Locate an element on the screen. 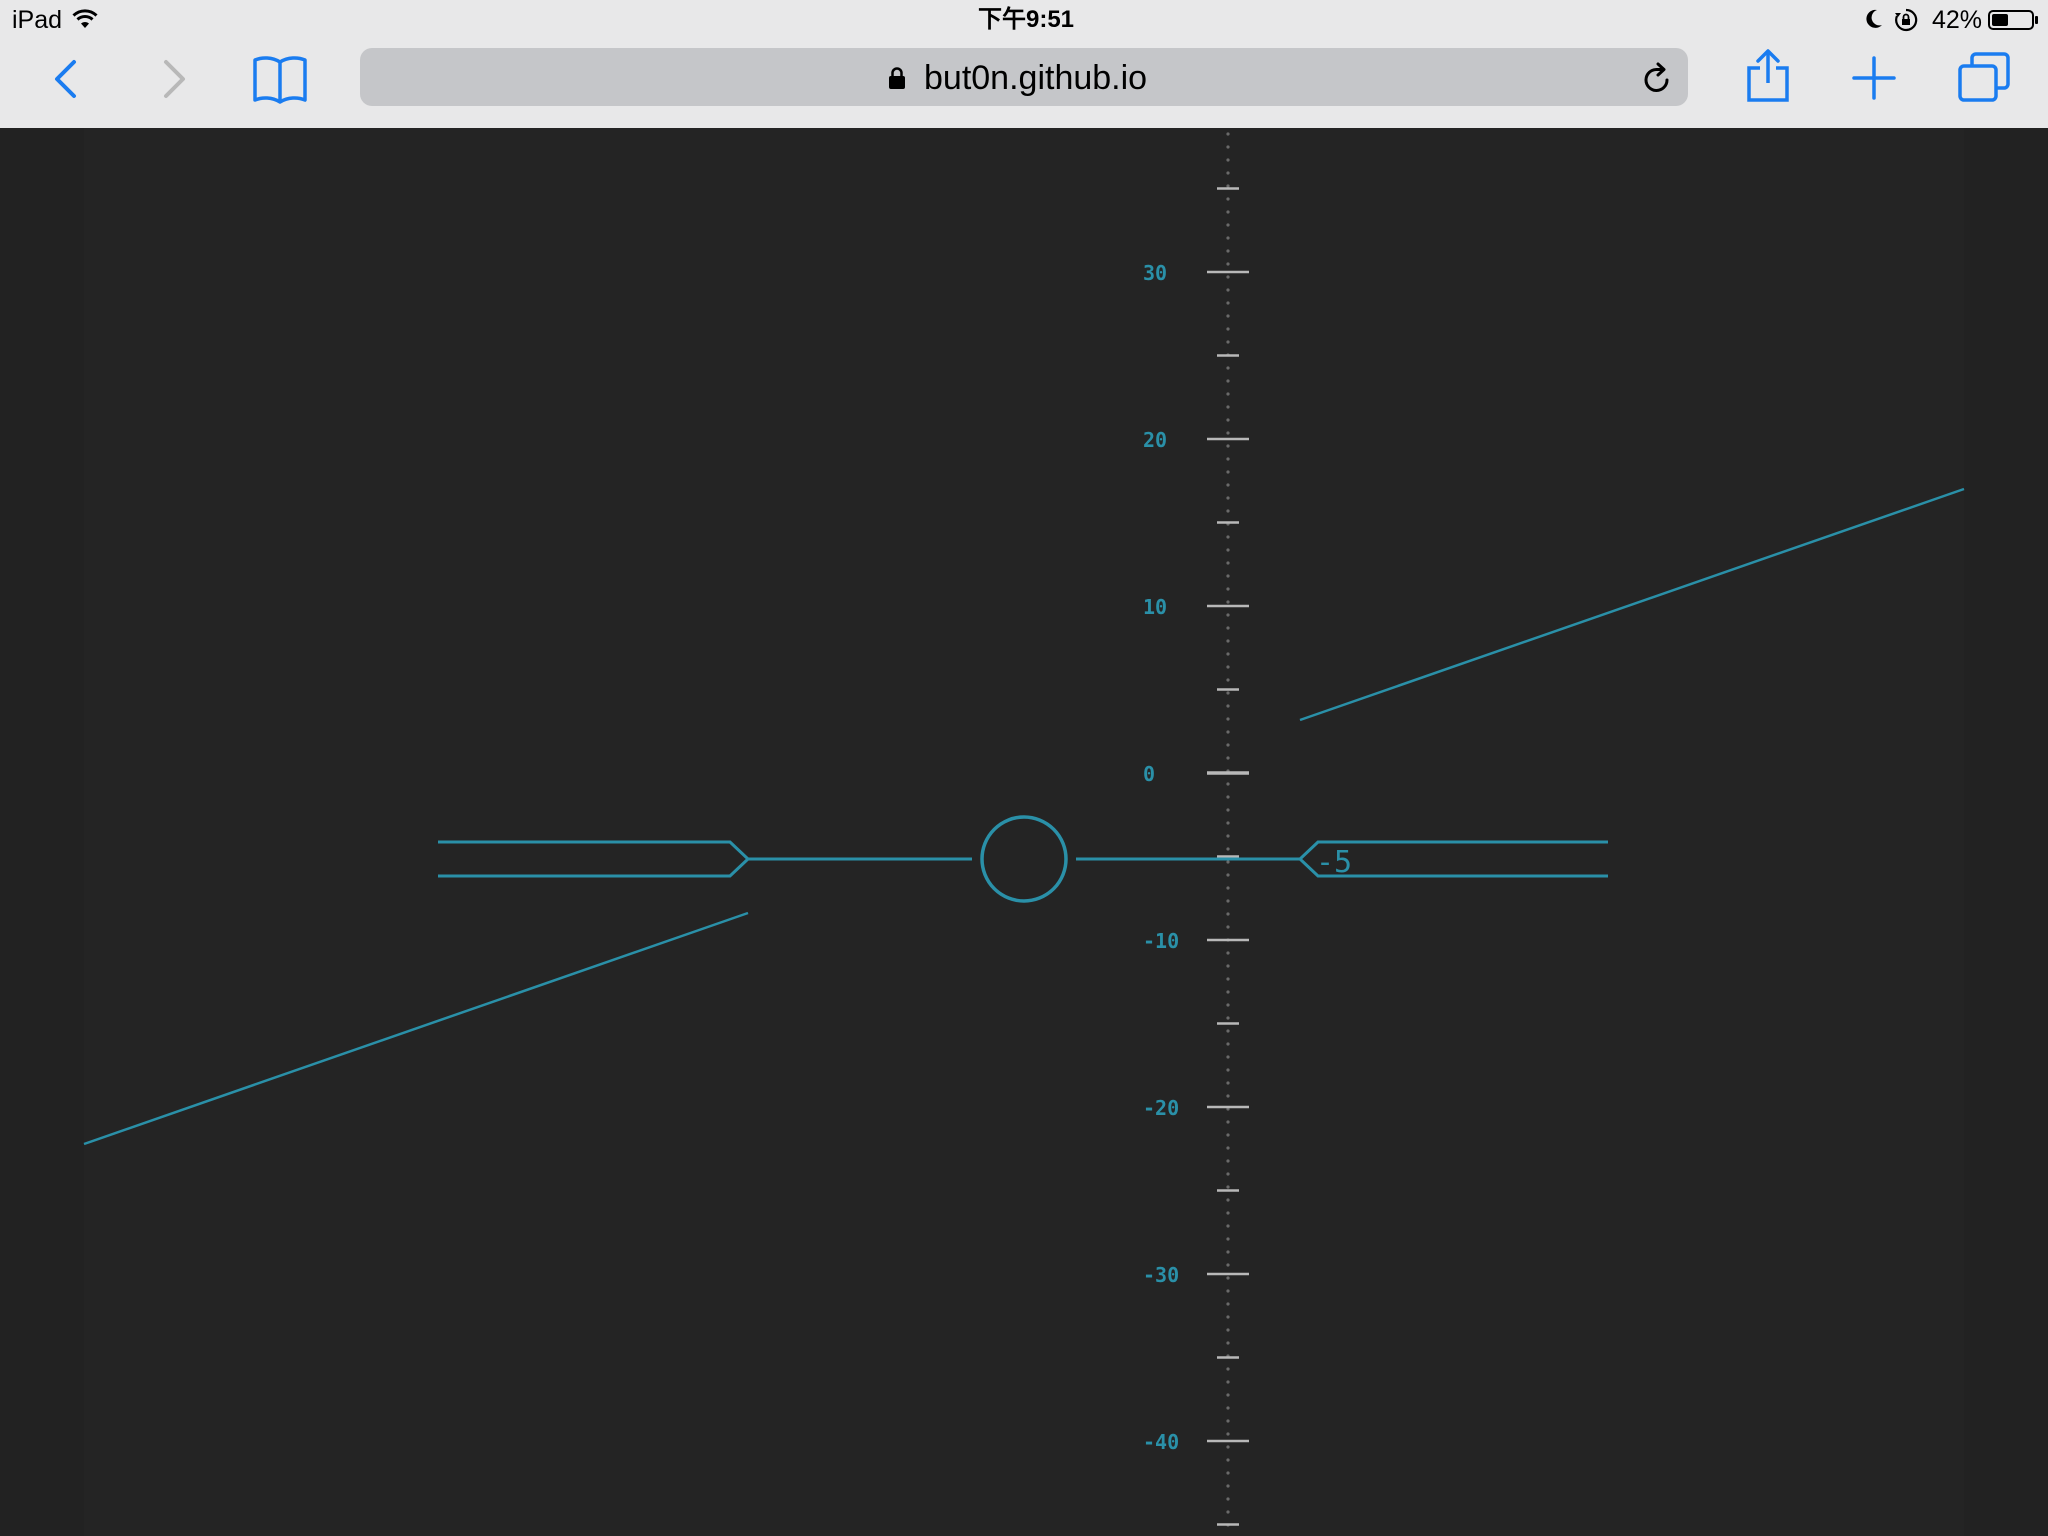 The height and width of the screenshot is (1536, 2048). horizon-line-right is located at coordinates (1632, 604).